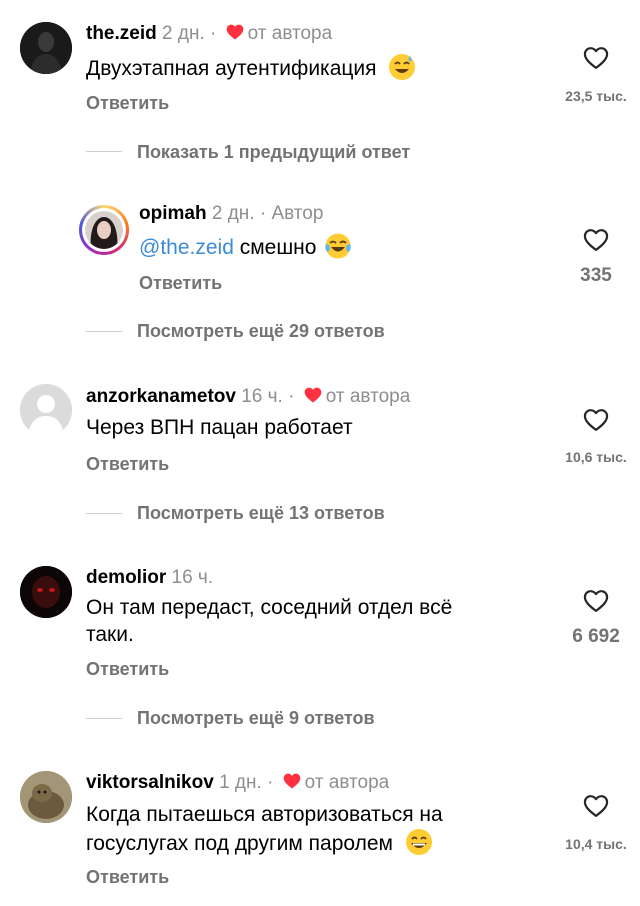 This screenshot has height=906, width=640. Describe the element at coordinates (209, 34) in the screenshot. I see `comment-meta: the.zeid 2 дн. · от автора` at that location.